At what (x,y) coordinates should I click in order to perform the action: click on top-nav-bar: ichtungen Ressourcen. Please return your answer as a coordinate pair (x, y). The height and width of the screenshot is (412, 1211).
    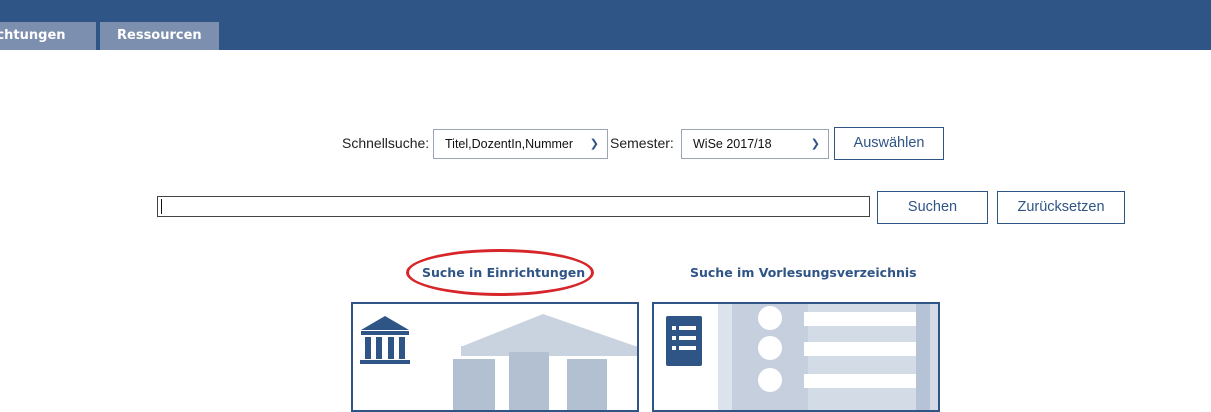
    Looking at the image, I should click on (605, 25).